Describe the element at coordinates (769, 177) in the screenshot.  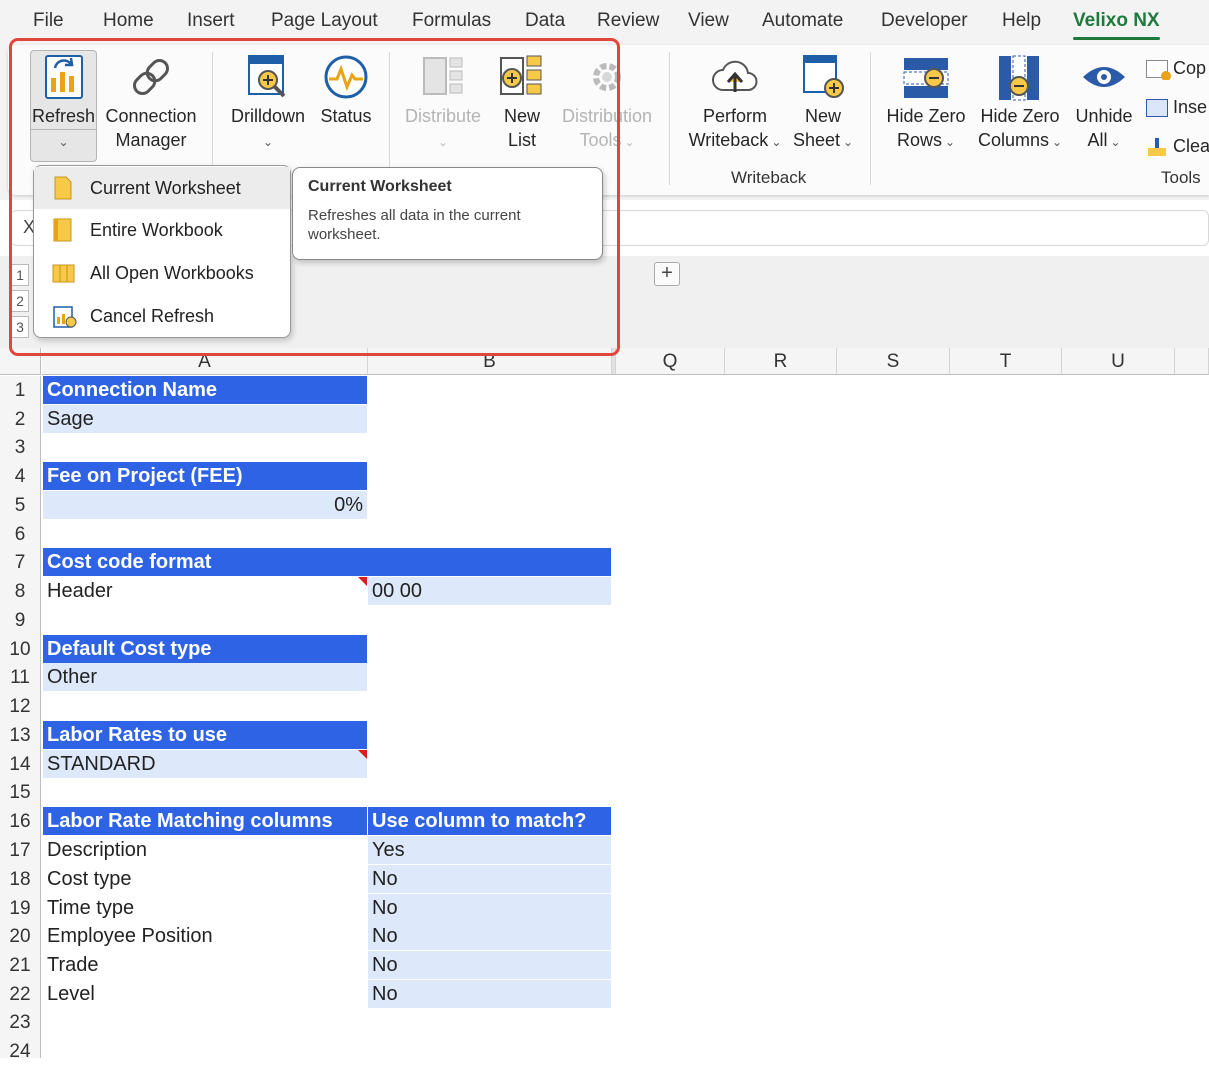
I see `group-label-writeback: Writeback` at that location.